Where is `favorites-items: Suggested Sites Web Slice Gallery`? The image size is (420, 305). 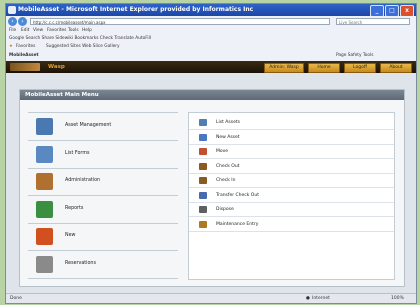 favorites-items: Suggested Sites Web Slice Gallery is located at coordinates (83, 47).